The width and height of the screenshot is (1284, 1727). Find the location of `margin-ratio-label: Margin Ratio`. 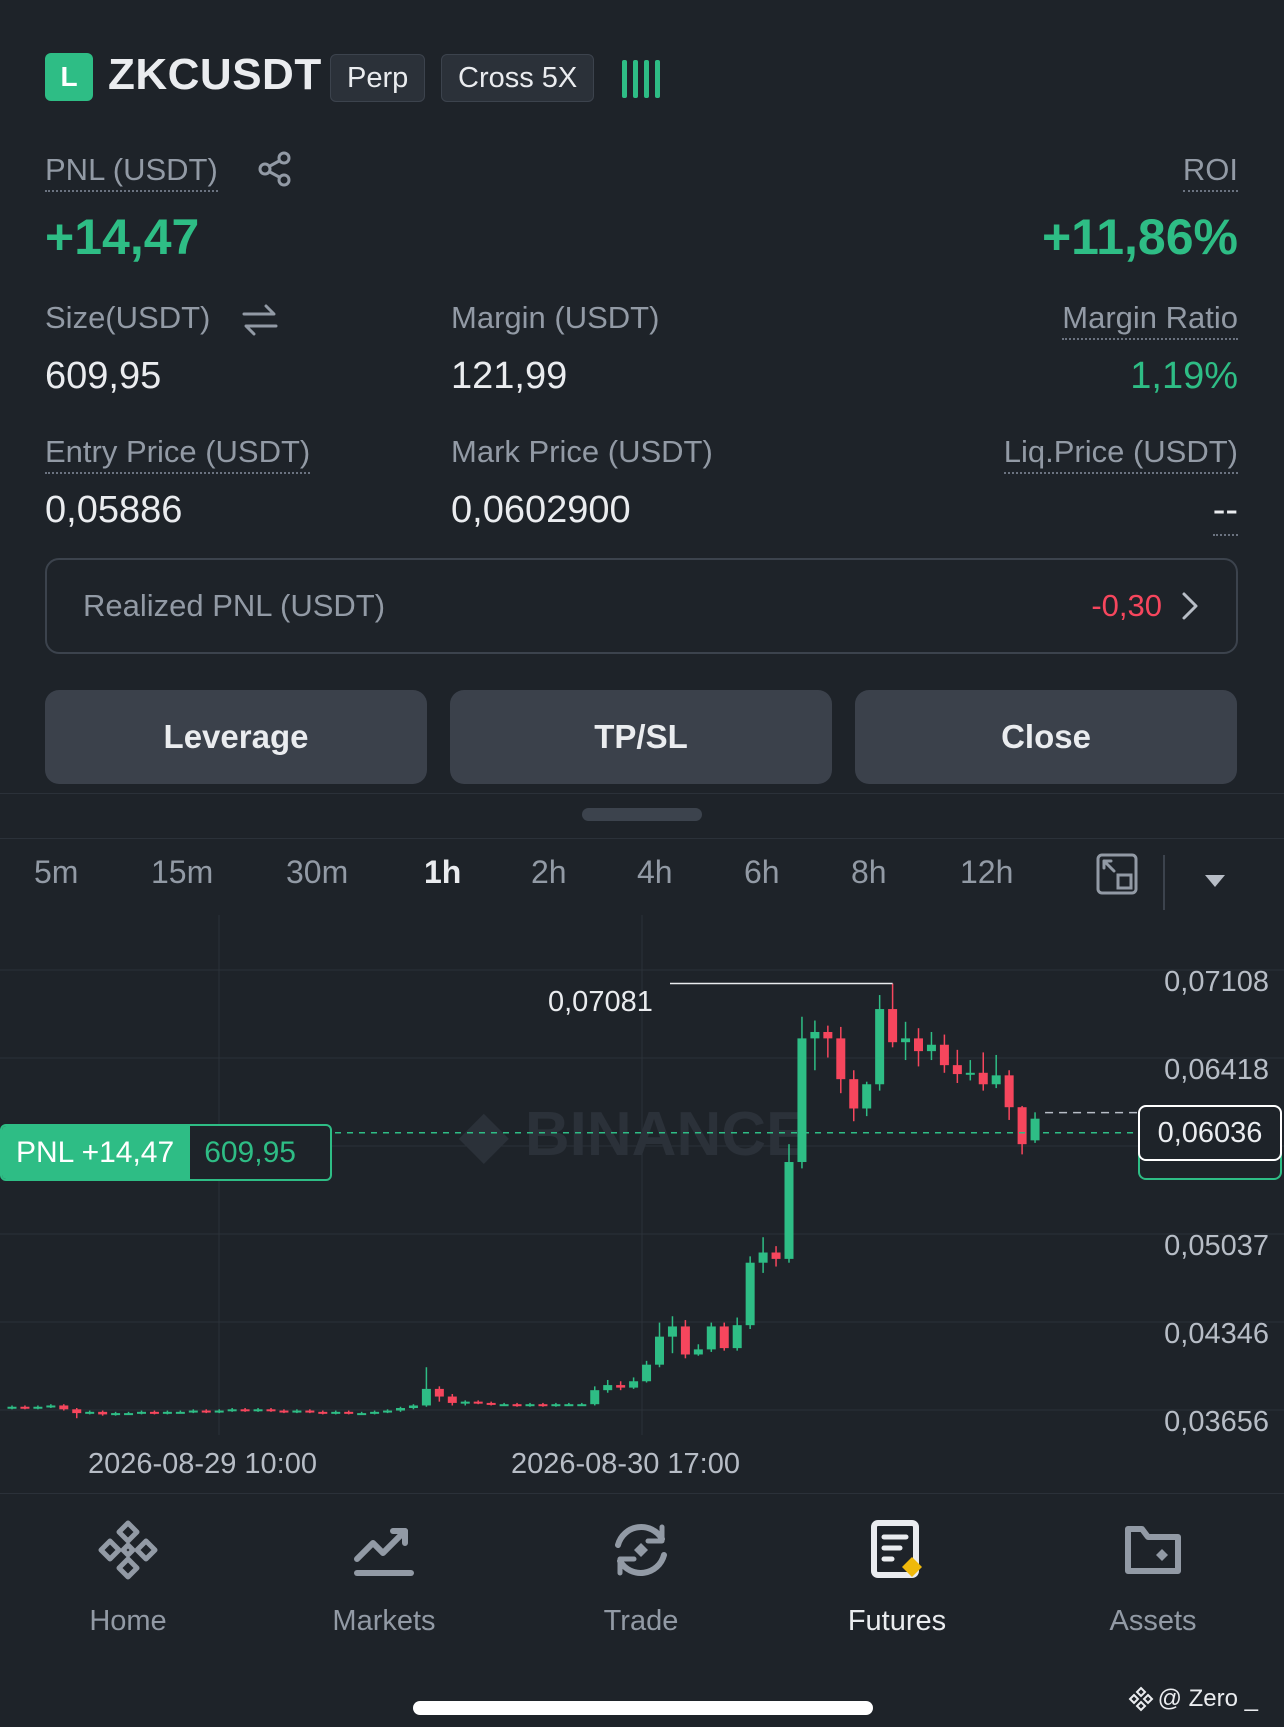

margin-ratio-label: Margin Ratio is located at coordinates (1150, 320).